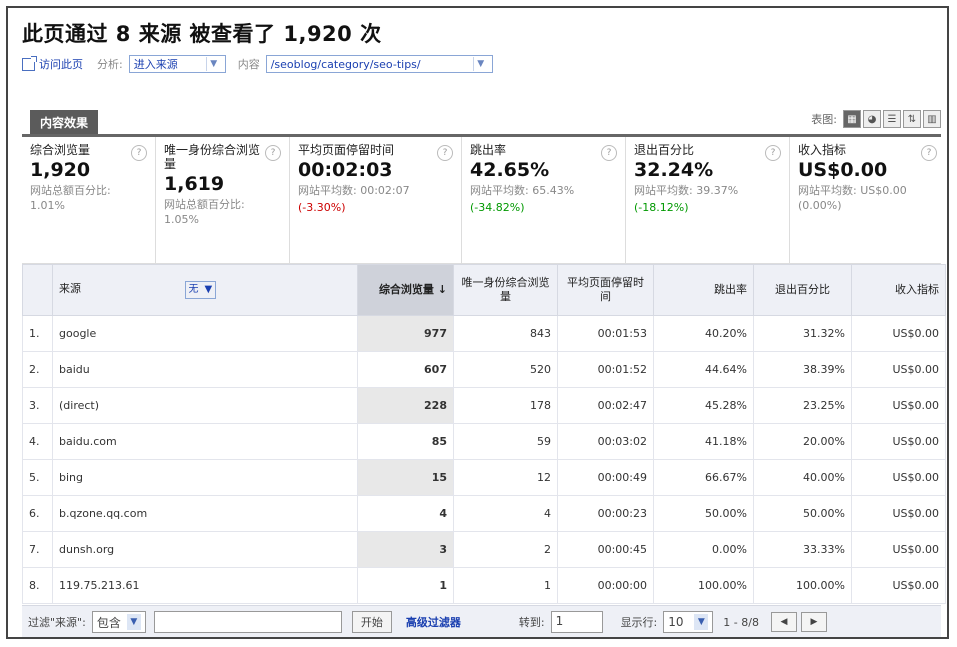 The width and height of the screenshot is (957, 647). Describe the element at coordinates (505, 369) in the screenshot. I see `unique-cell: 520` at that location.